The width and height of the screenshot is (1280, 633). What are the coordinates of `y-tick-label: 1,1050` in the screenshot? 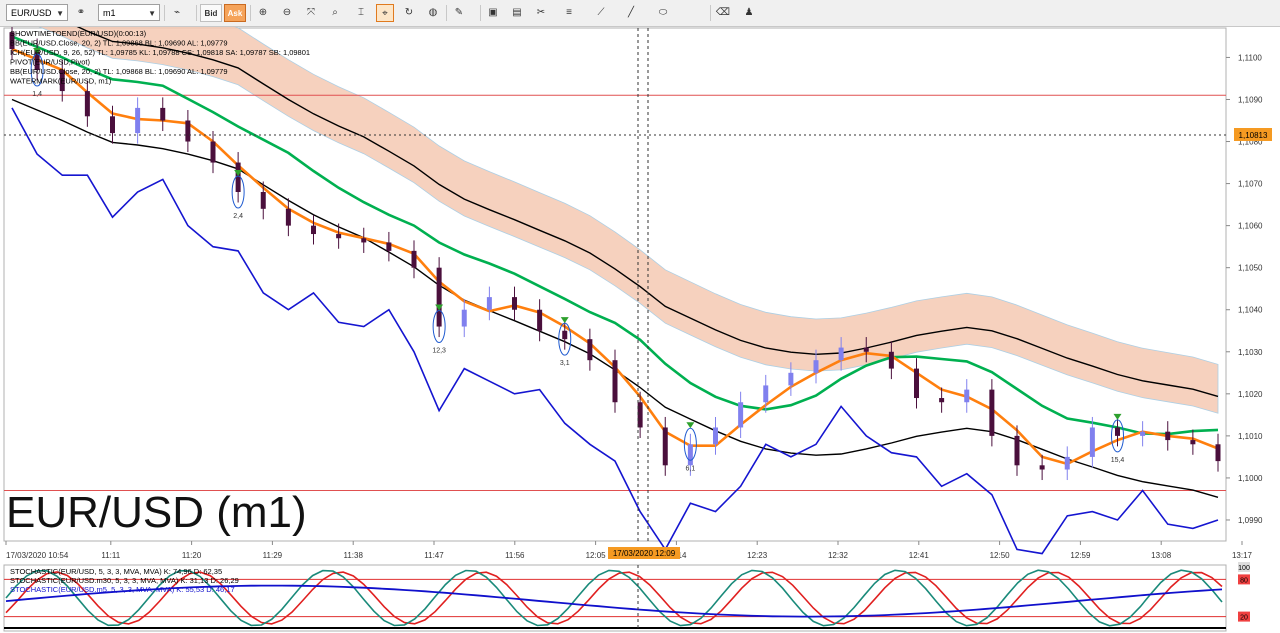 It's located at (1250, 268).